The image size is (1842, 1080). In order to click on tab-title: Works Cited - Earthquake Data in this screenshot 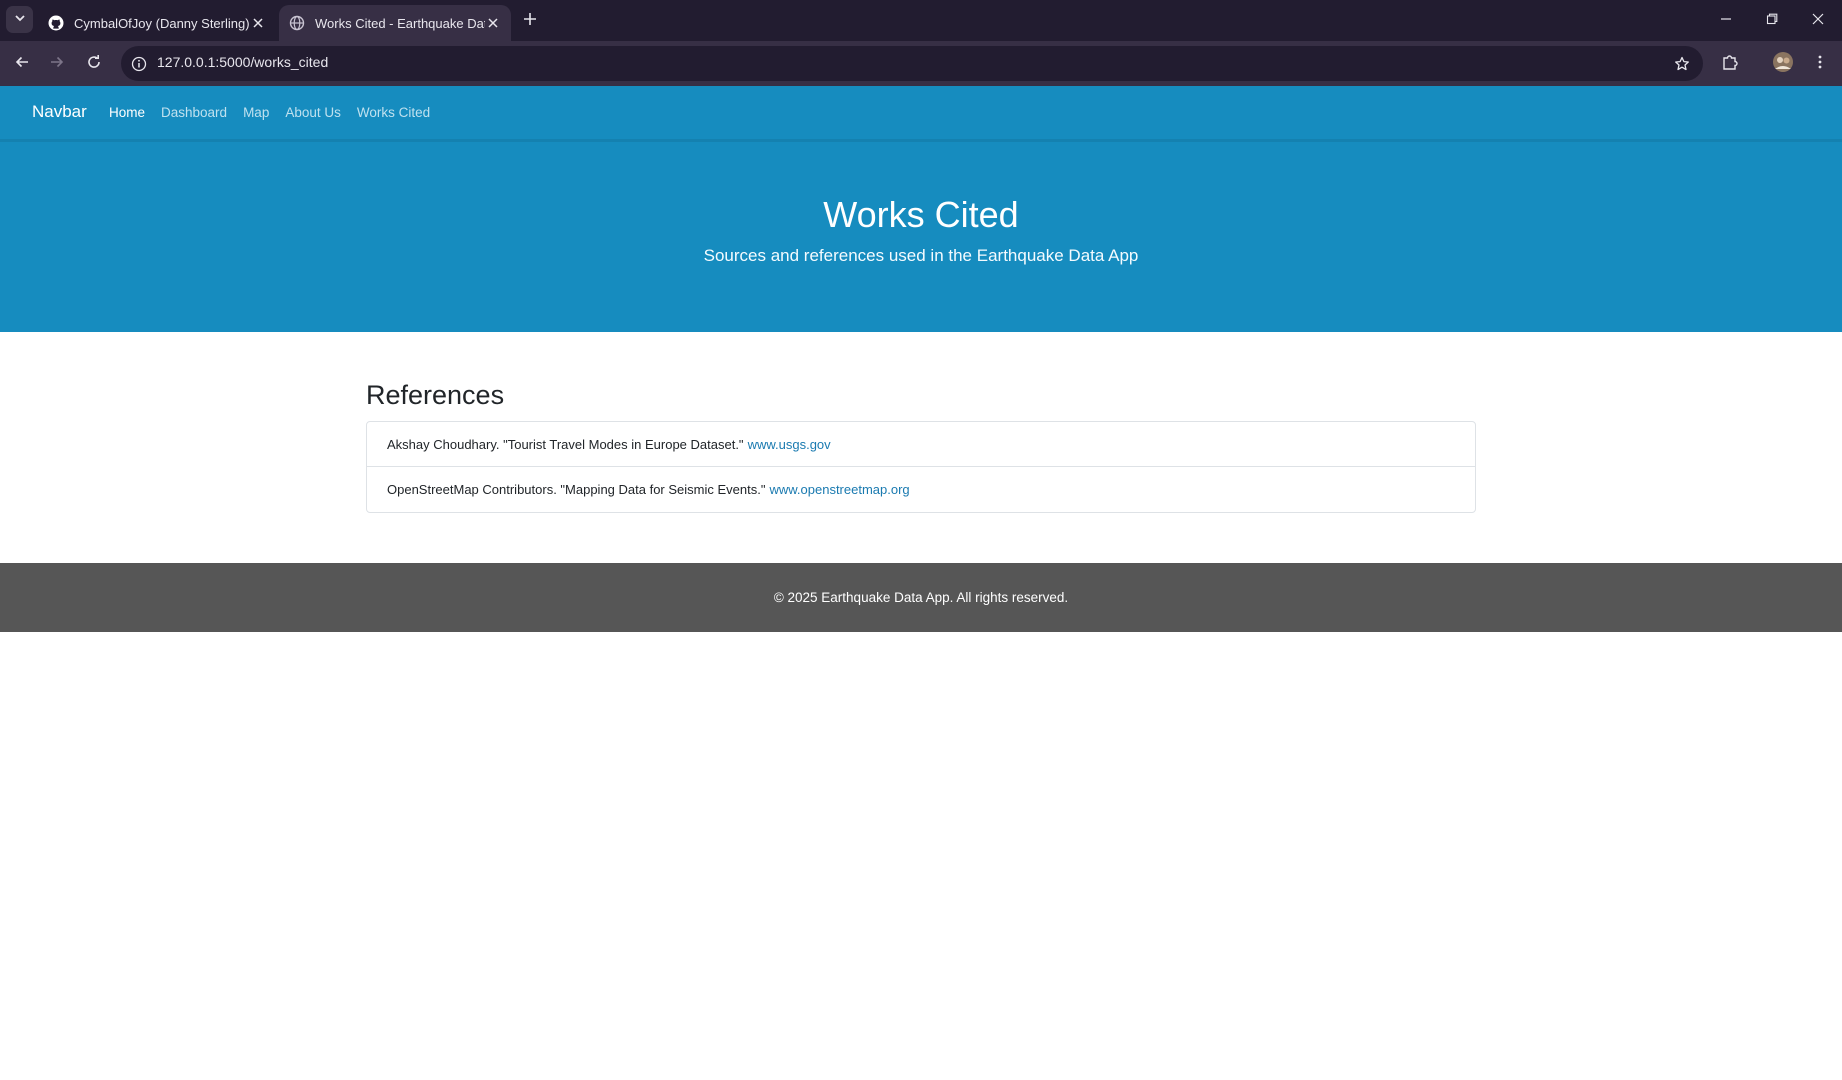, I will do `click(400, 23)`.